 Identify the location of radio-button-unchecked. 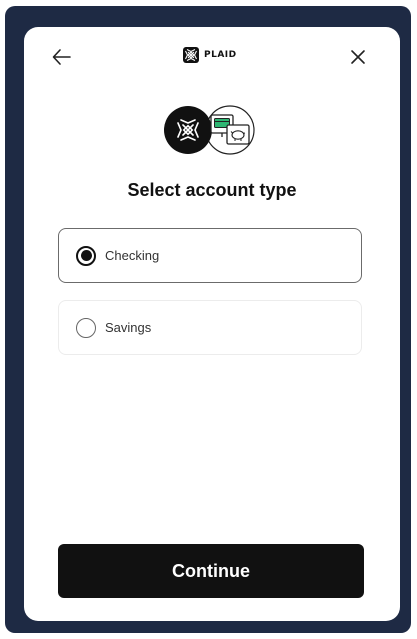
(86, 327).